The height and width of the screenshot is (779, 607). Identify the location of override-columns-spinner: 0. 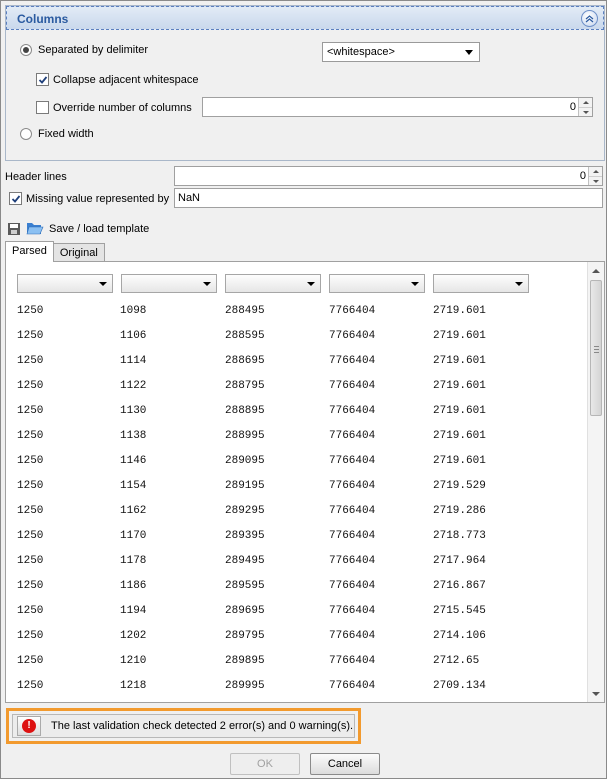
(397, 107).